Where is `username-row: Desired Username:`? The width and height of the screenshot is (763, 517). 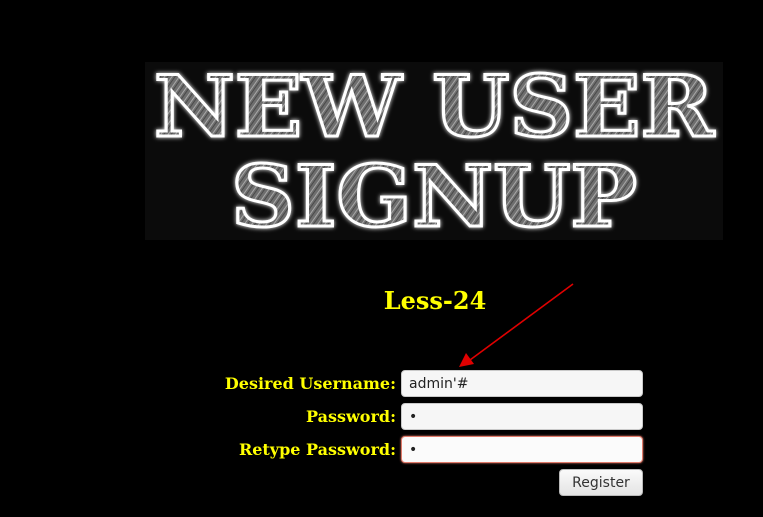
username-row: Desired Username: is located at coordinates (321, 383).